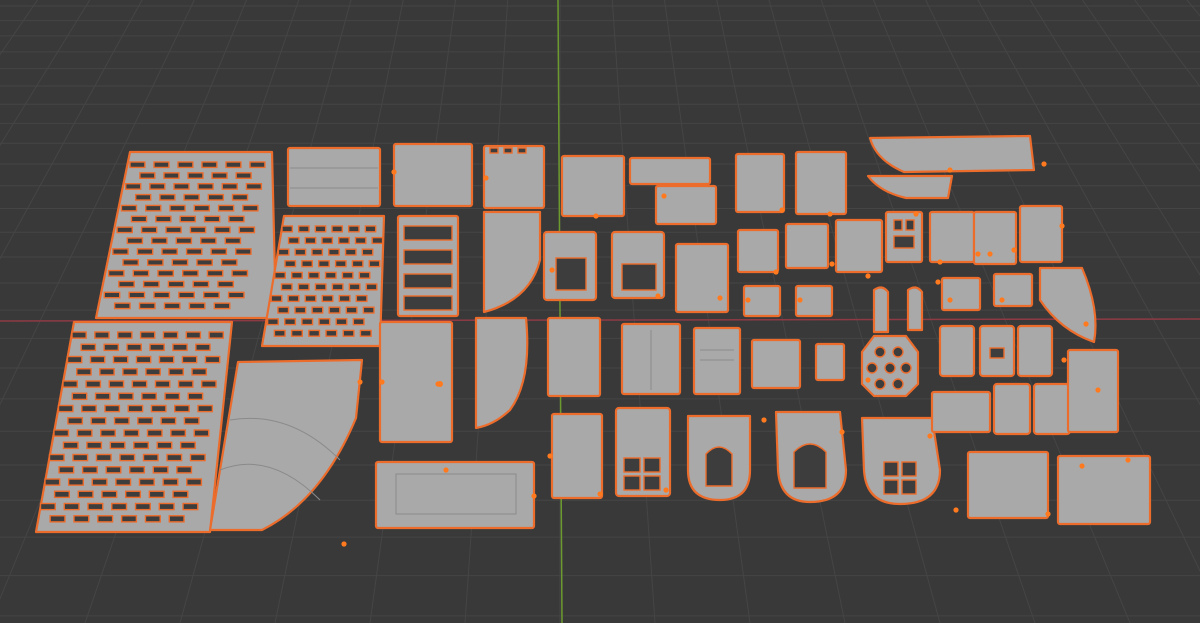 Image resolution: width=1200 pixels, height=623 pixels. Describe the element at coordinates (1041, 234) in the screenshot. I see `small-panel-l` at that location.